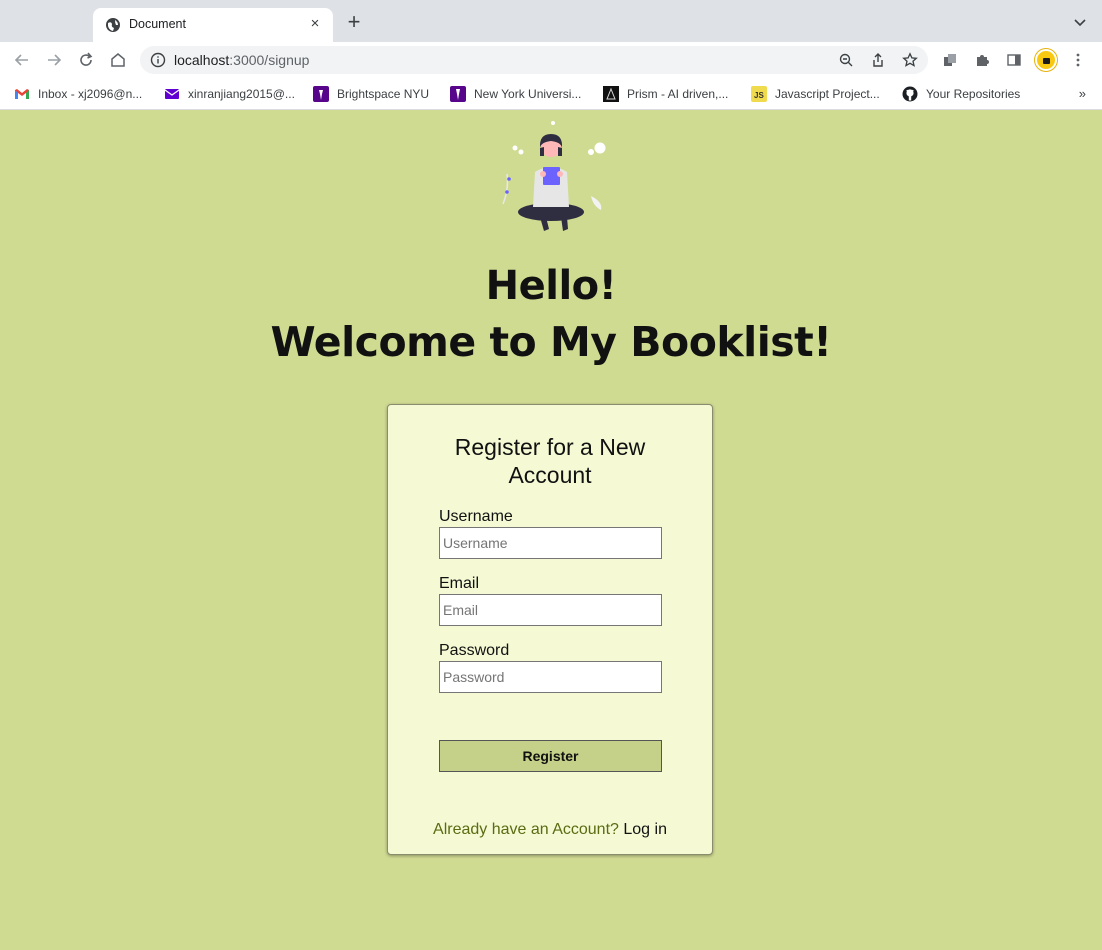 The height and width of the screenshot is (950, 1102). I want to click on svg-text: JS, so click(759, 95).